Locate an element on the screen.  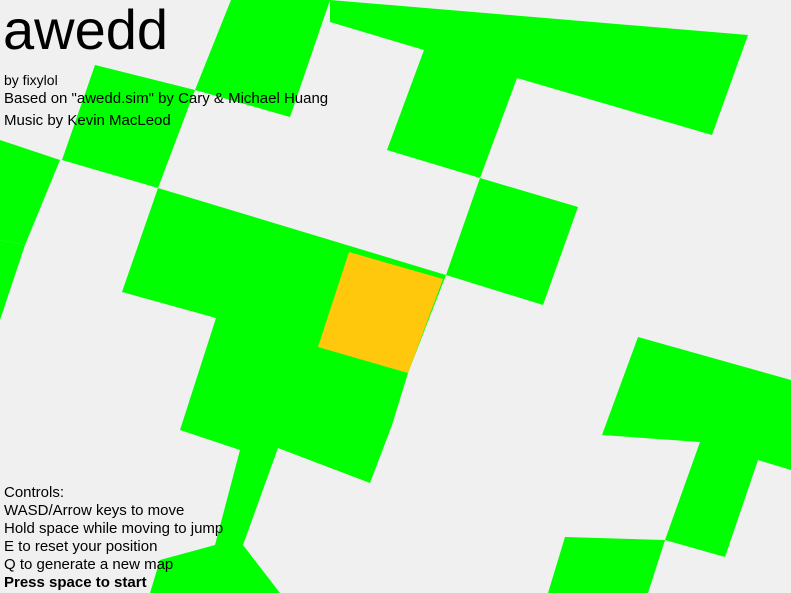
control-line-new-map: Q to generate a new map is located at coordinates (89, 564).